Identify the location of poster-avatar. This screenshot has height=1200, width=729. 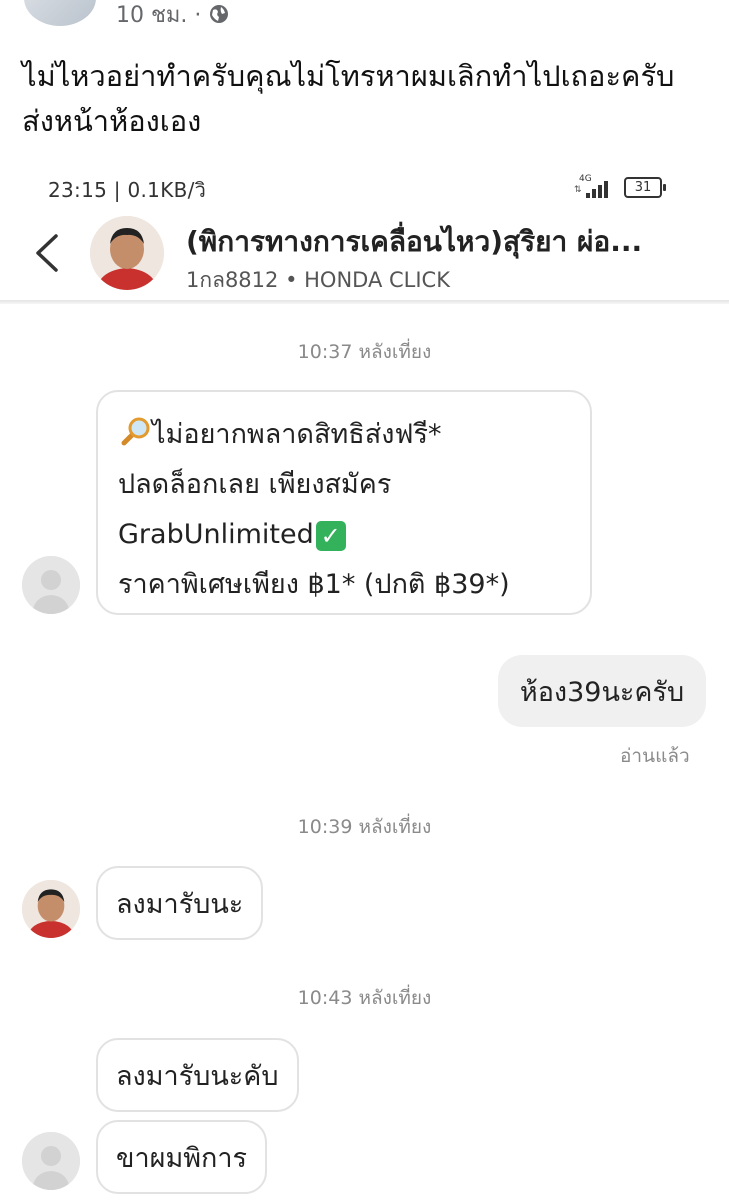
(60, 13).